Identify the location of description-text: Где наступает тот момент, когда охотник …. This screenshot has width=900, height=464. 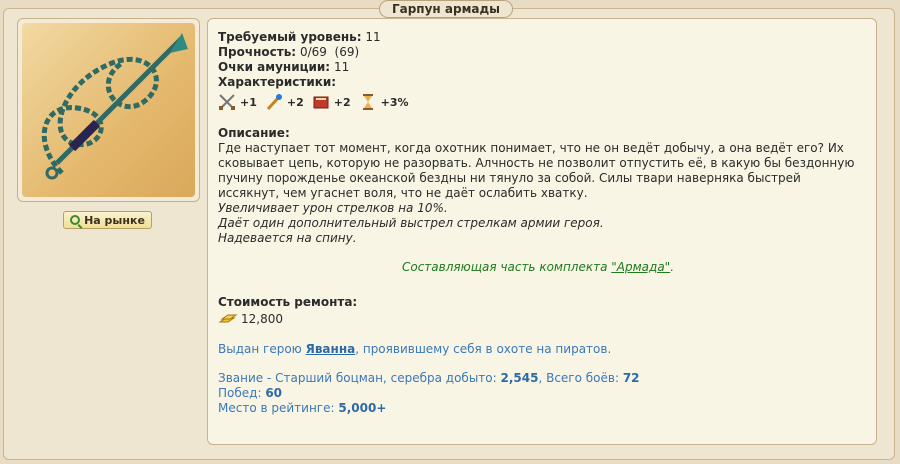
(536, 170).